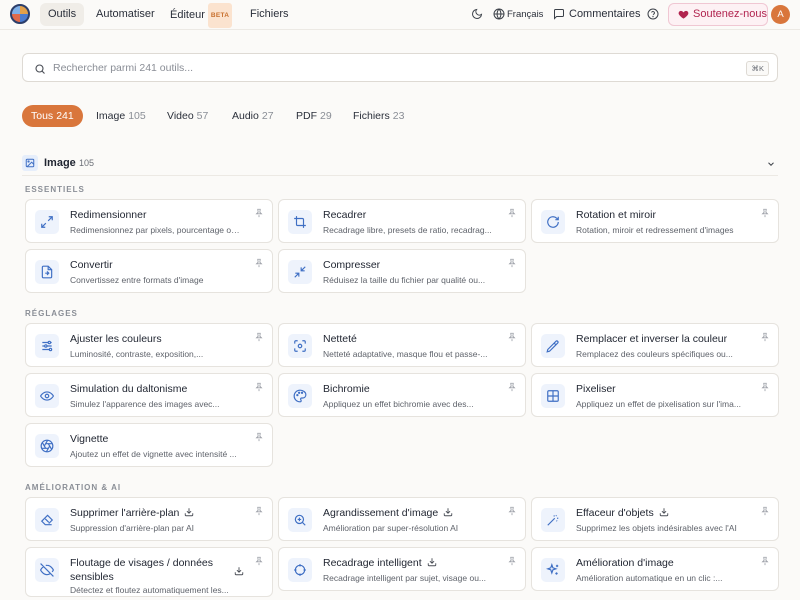  I want to click on nav-outils: Outils, so click(62, 14).